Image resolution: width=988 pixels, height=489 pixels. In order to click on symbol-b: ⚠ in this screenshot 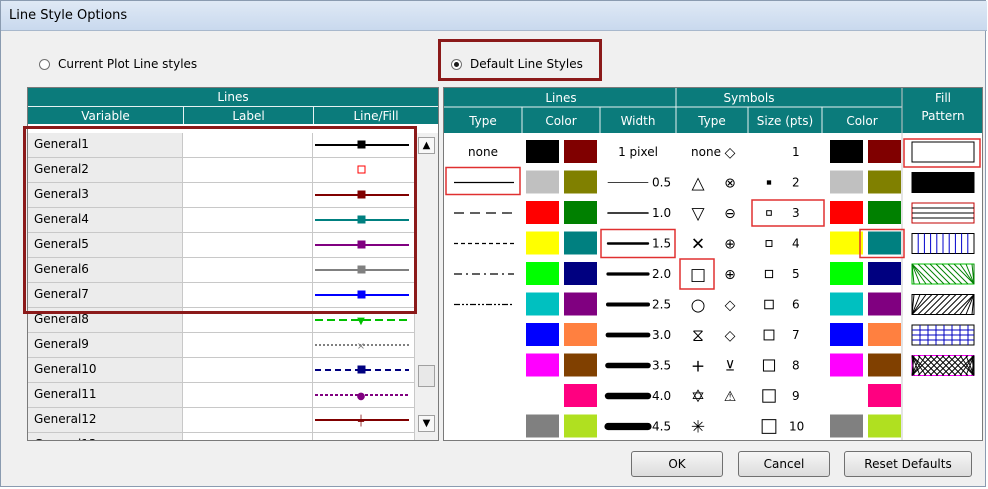, I will do `click(730, 397)`.